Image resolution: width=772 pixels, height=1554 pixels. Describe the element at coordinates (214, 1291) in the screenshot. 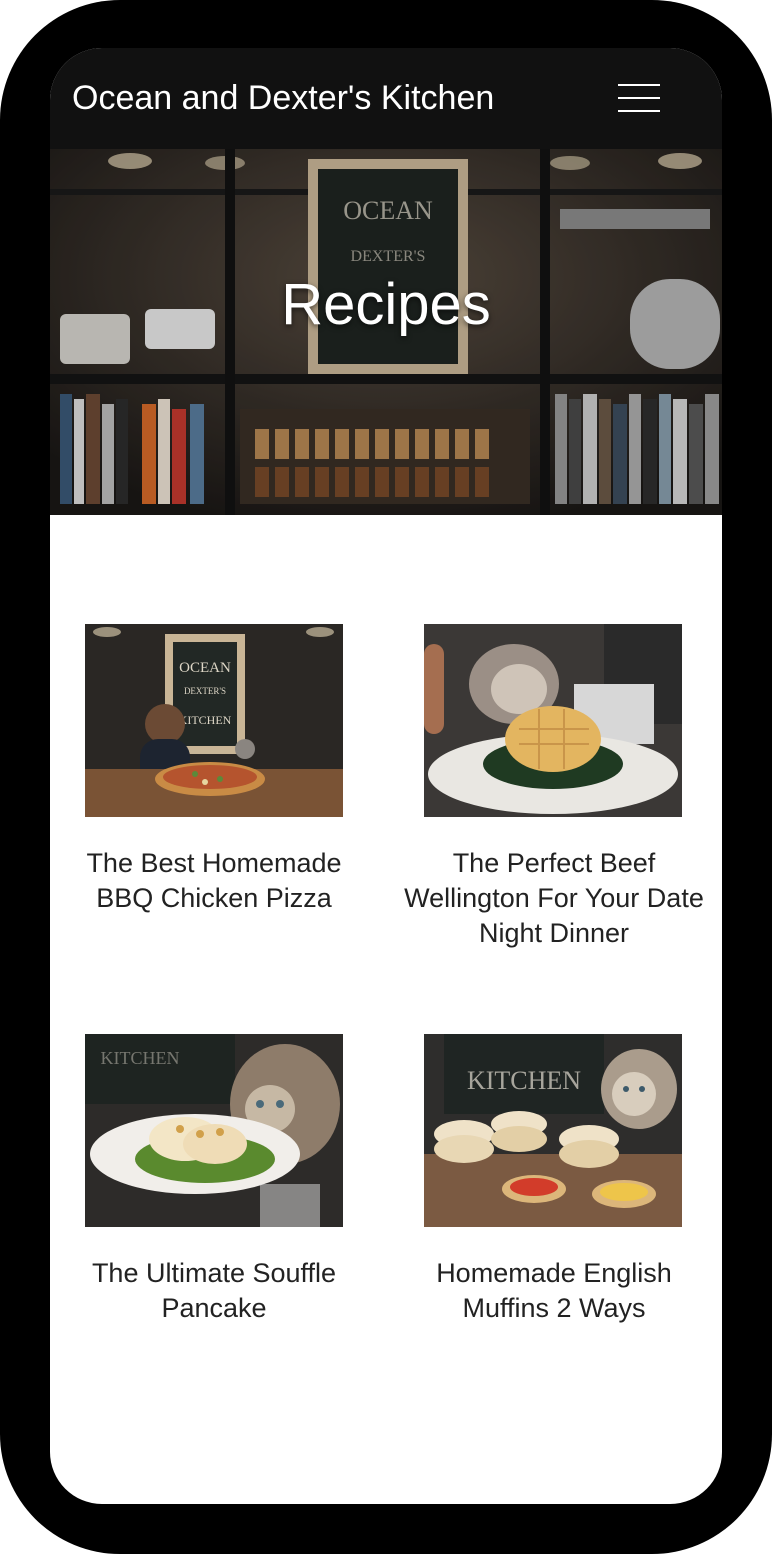

I see `recipe-title: The Ultimate Souffle Pancake` at that location.